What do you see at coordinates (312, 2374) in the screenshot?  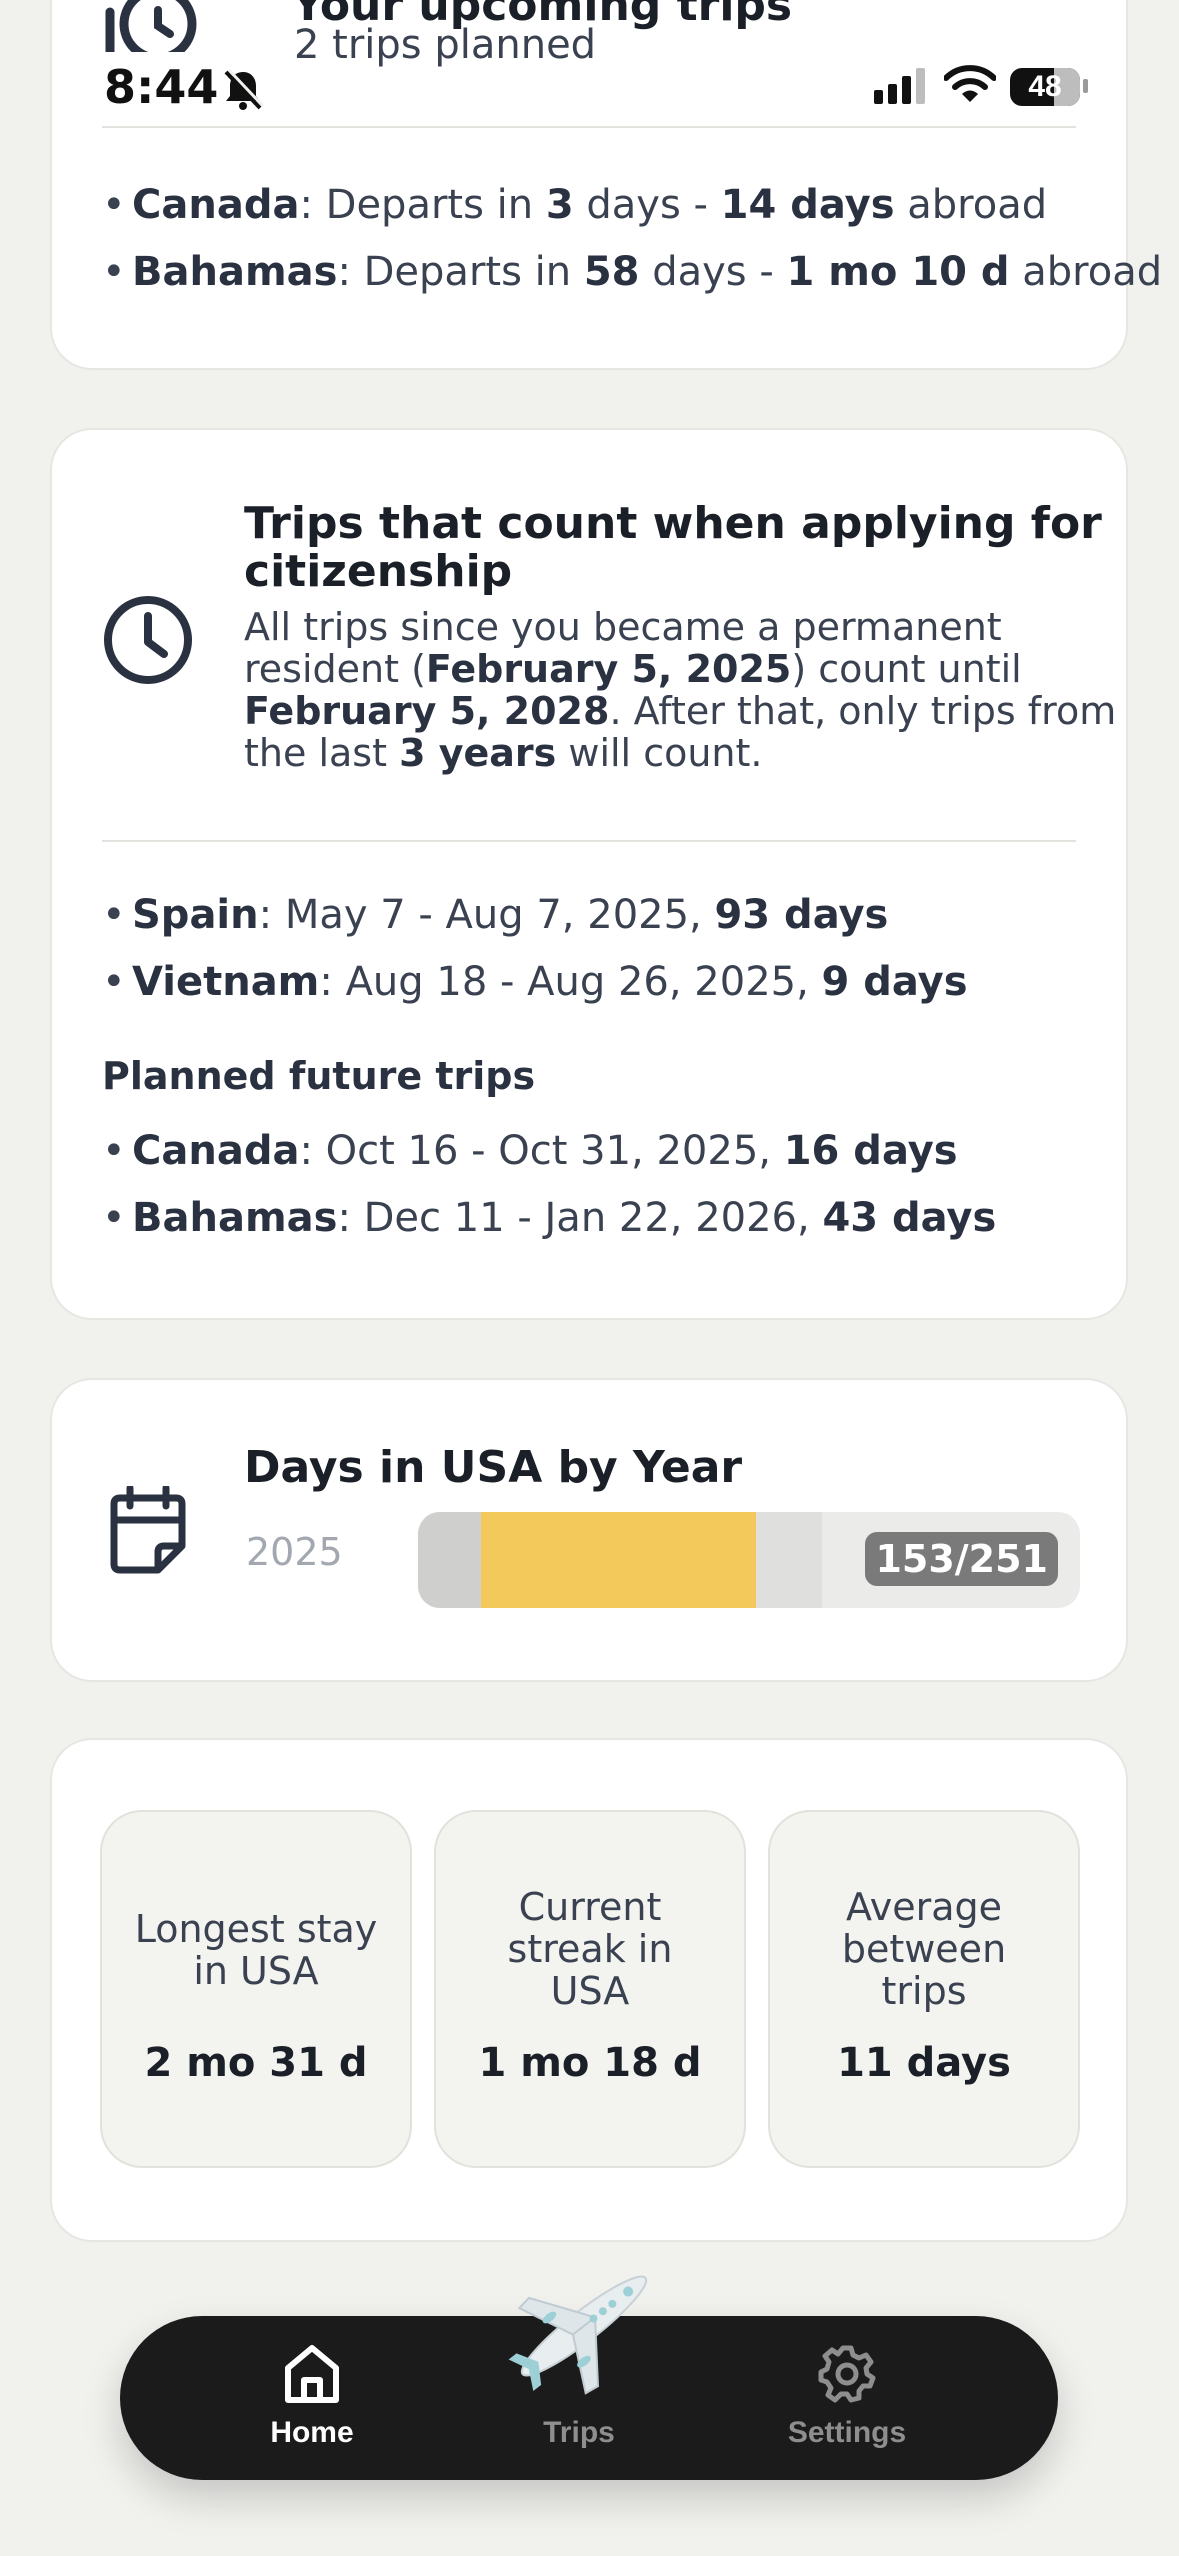 I see `home-icon` at bounding box center [312, 2374].